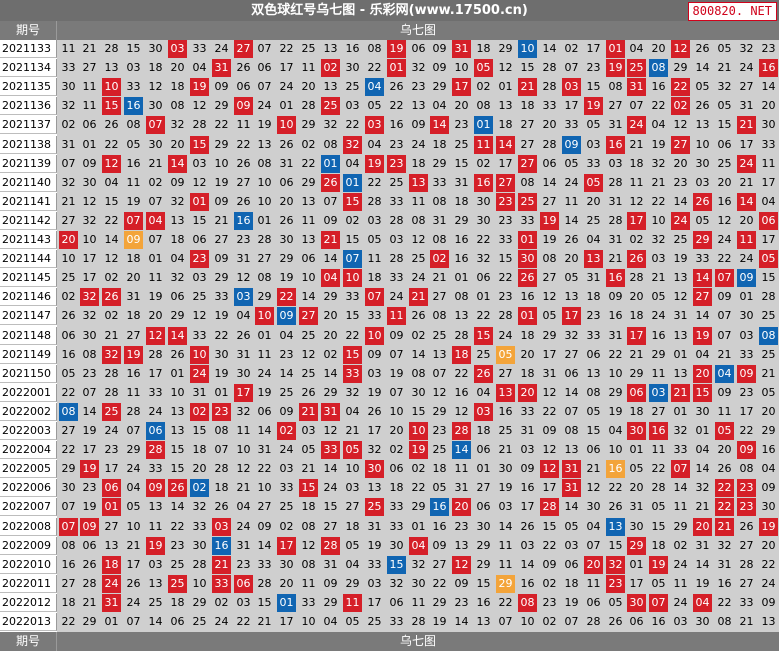 The image size is (779, 651). I want to click on drawn-number-cell: 22, so click(286, 297).